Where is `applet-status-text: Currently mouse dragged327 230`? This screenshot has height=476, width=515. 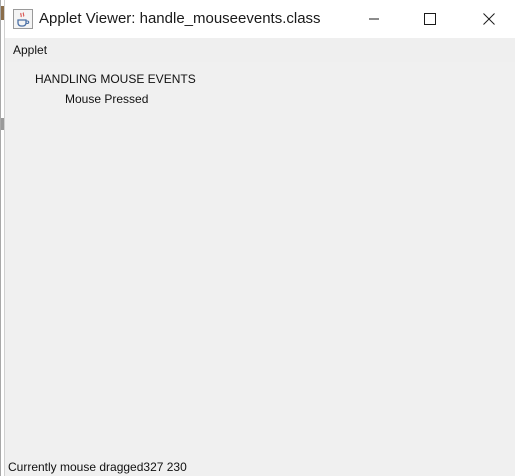 applet-status-text: Currently mouse dragged327 230 is located at coordinates (97, 467).